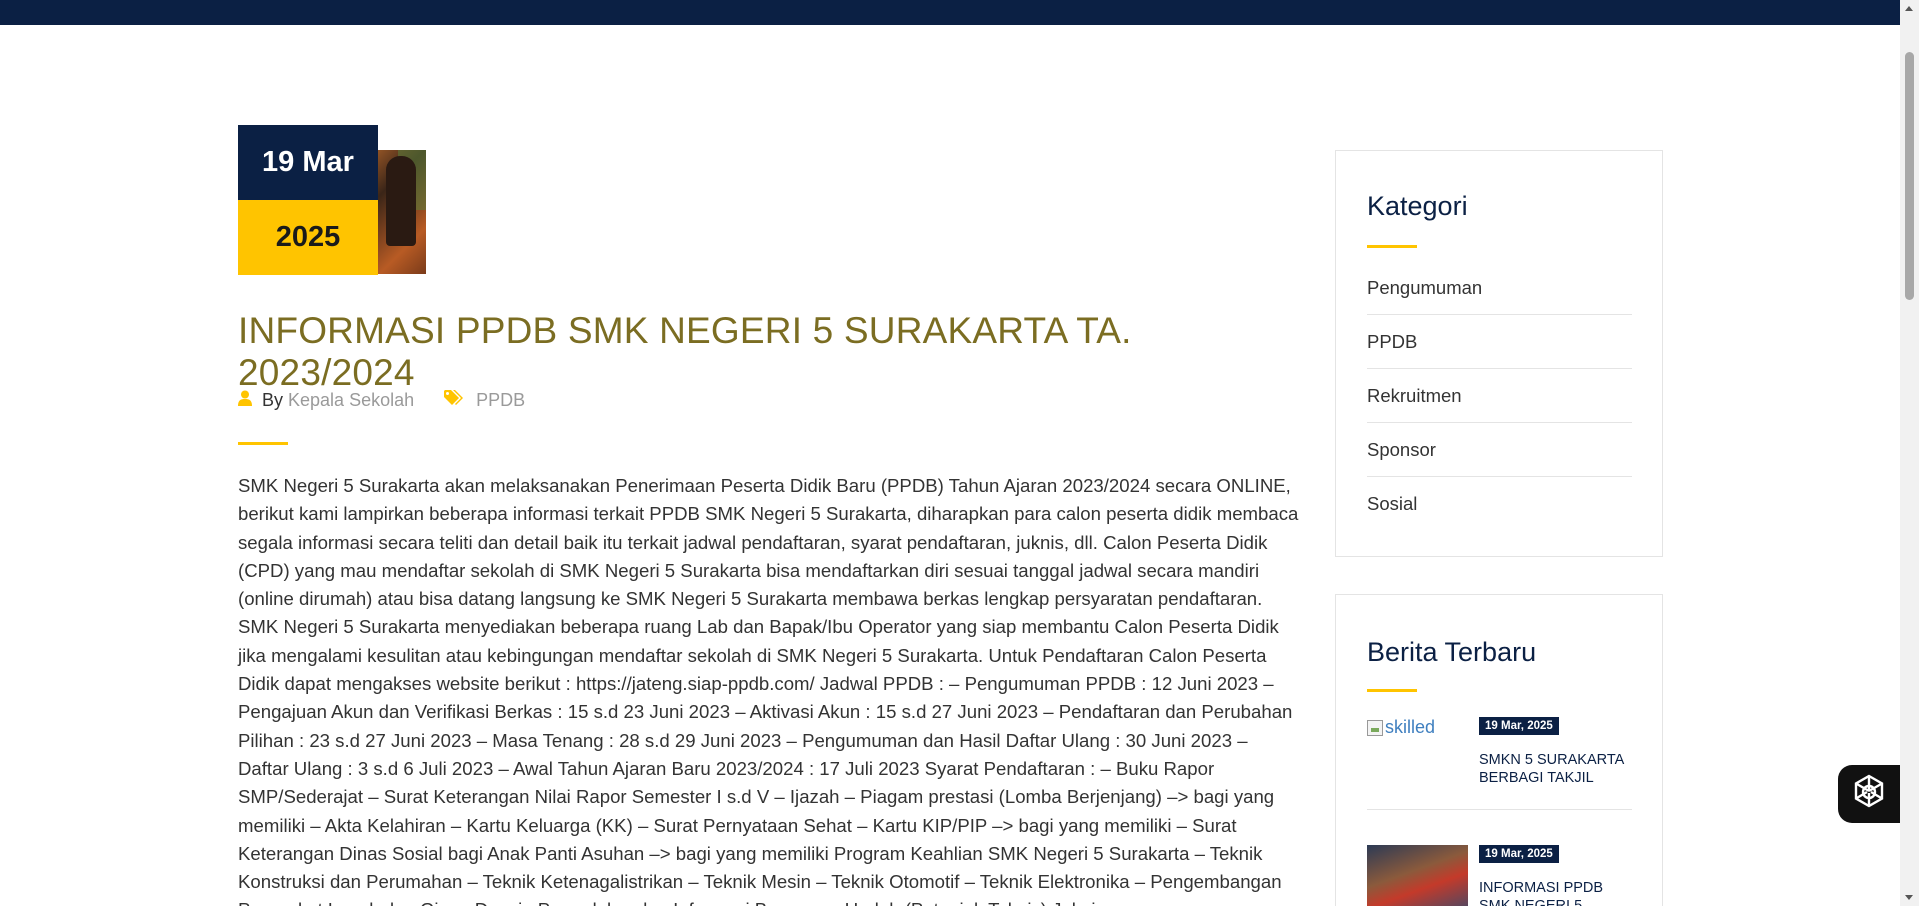 This screenshot has height=906, width=1919. What do you see at coordinates (1499, 342) in the screenshot?
I see `kategori-item-ppdb: PPDB` at bounding box center [1499, 342].